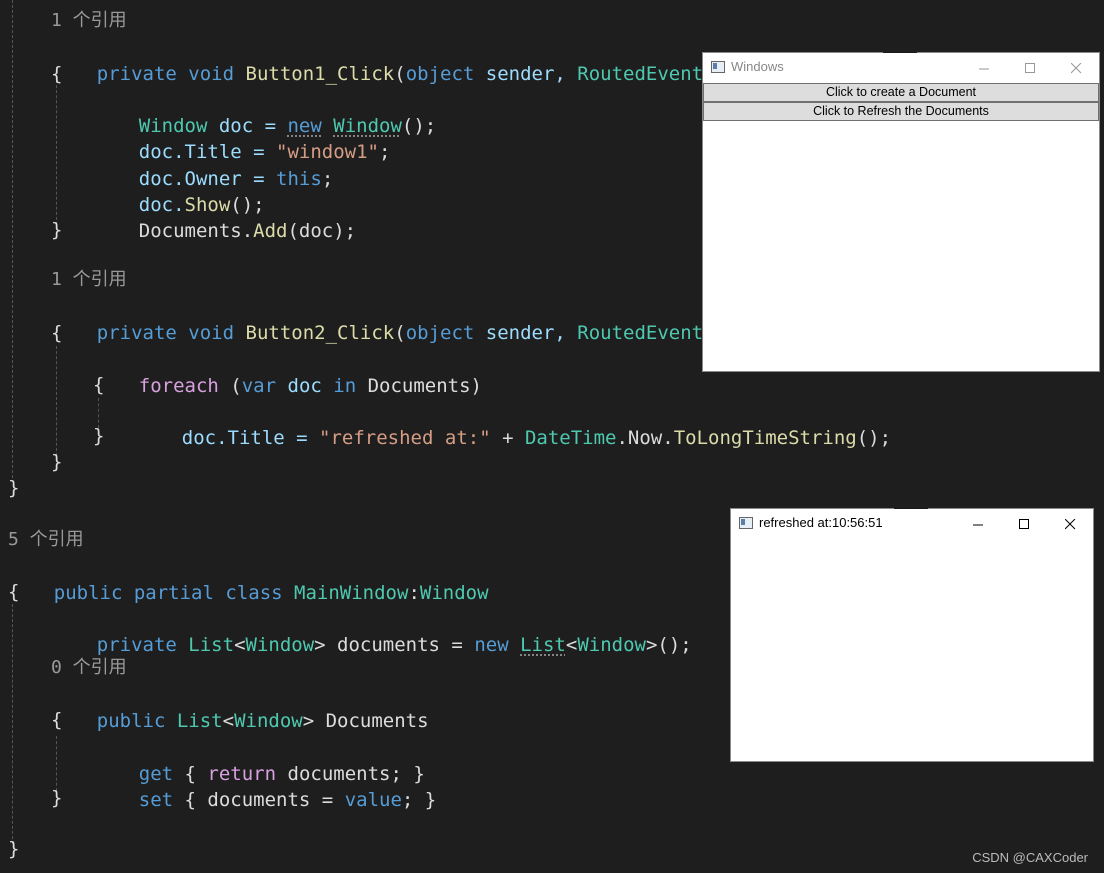 This screenshot has width=1104, height=873. Describe the element at coordinates (491, 645) in the screenshot. I see `code-token: new` at that location.